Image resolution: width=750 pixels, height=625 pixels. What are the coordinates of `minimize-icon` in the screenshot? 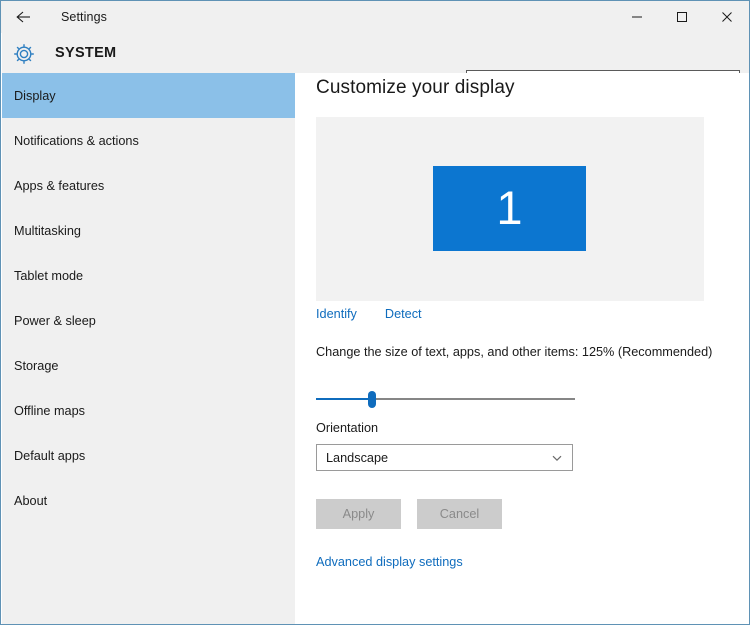 It's located at (636, 17).